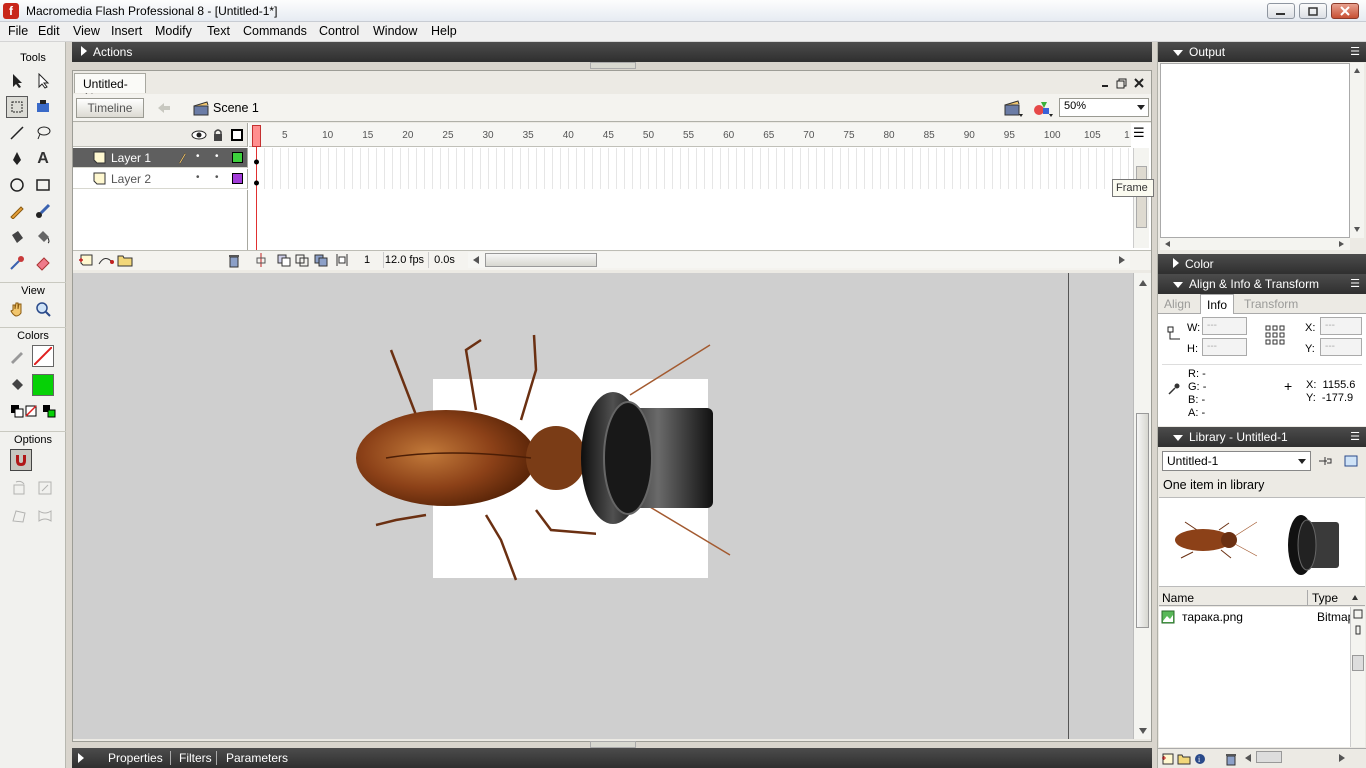 The image size is (1366, 768). What do you see at coordinates (612, 758) in the screenshot?
I see `properties-panel-header: Properties Filters Parameters` at bounding box center [612, 758].